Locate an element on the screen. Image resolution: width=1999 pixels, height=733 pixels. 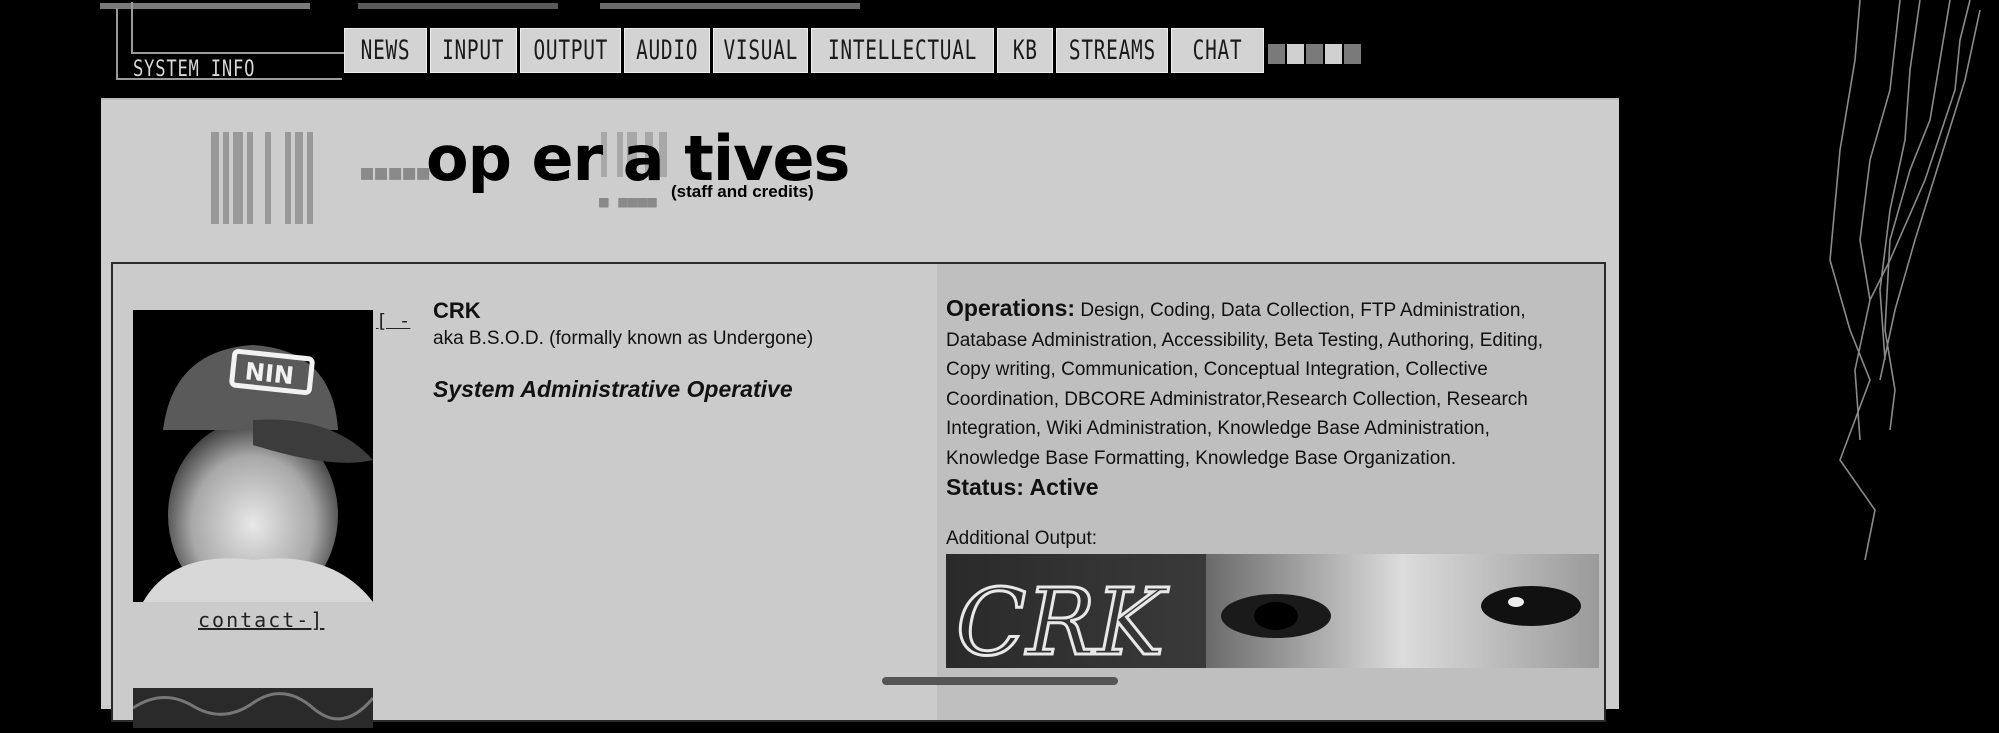
nav-decoration is located at coordinates (1314, 54).